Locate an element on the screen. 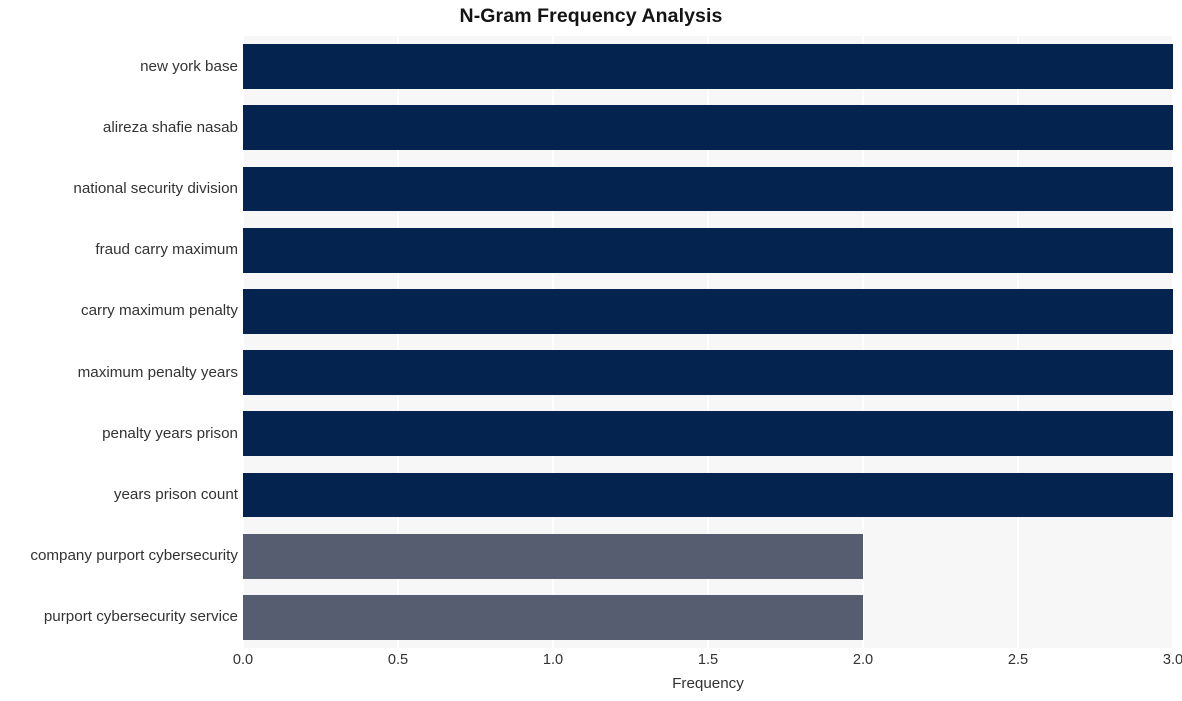 The image size is (1182, 701). y-tick-label: carry maximum penalty is located at coordinates (159, 311).